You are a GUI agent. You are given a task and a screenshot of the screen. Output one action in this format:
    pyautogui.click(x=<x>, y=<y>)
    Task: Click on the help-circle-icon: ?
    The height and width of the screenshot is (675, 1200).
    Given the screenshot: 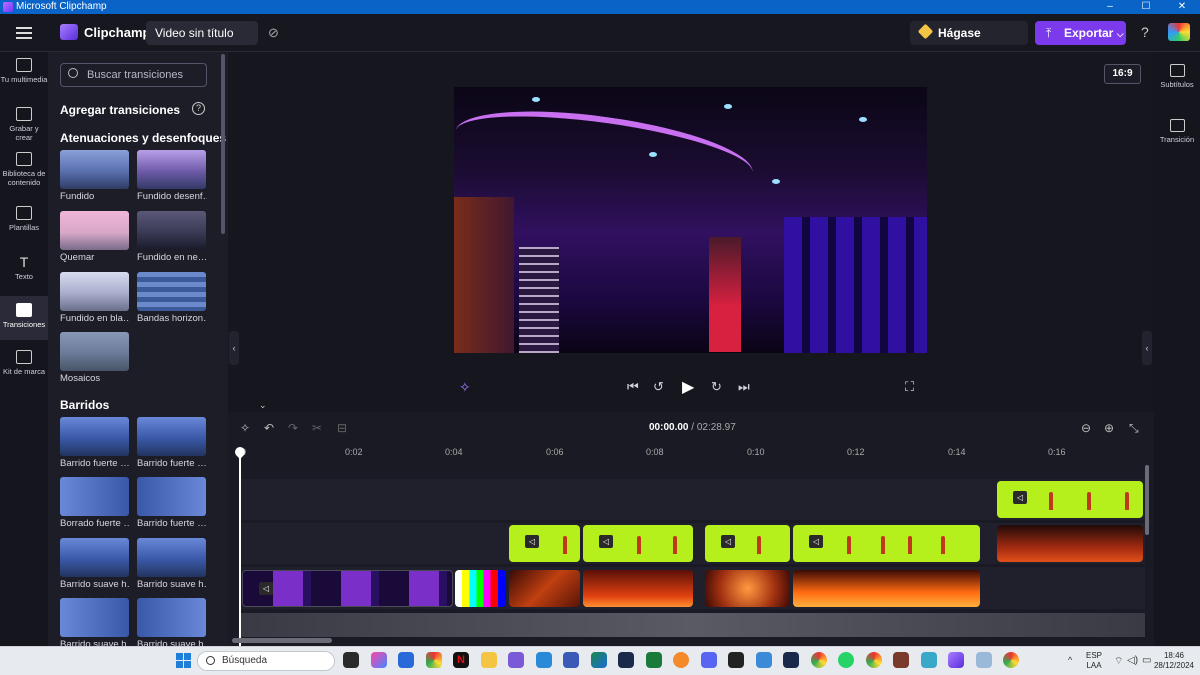 What is the action you would take?
    pyautogui.click(x=198, y=108)
    